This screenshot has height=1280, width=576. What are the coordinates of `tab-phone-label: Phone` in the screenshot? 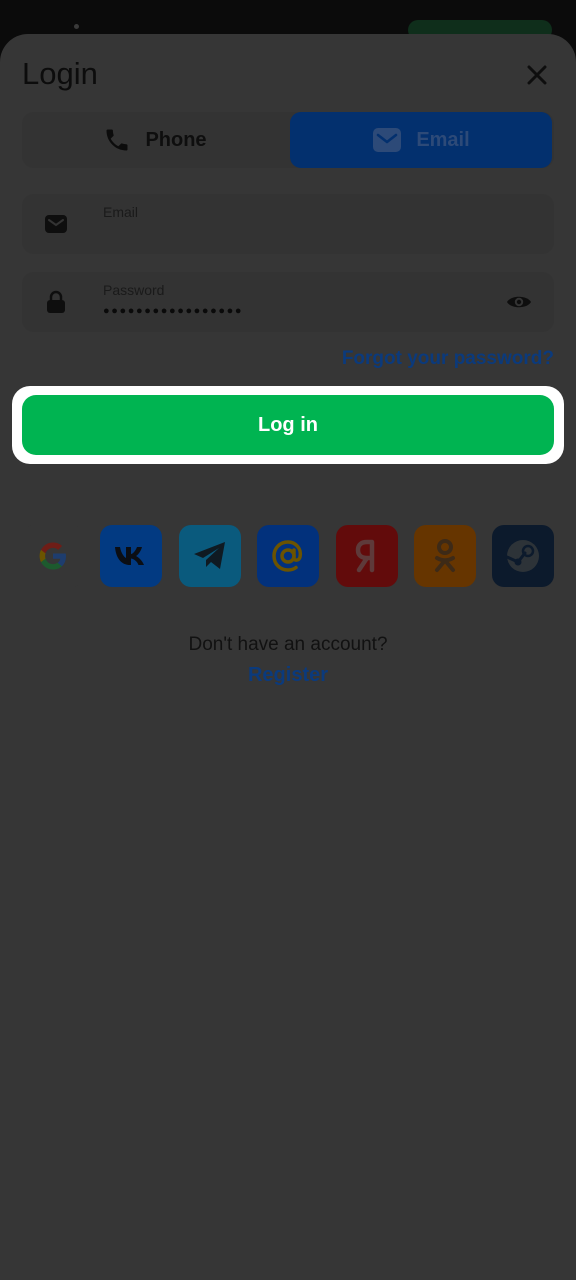 It's located at (176, 139).